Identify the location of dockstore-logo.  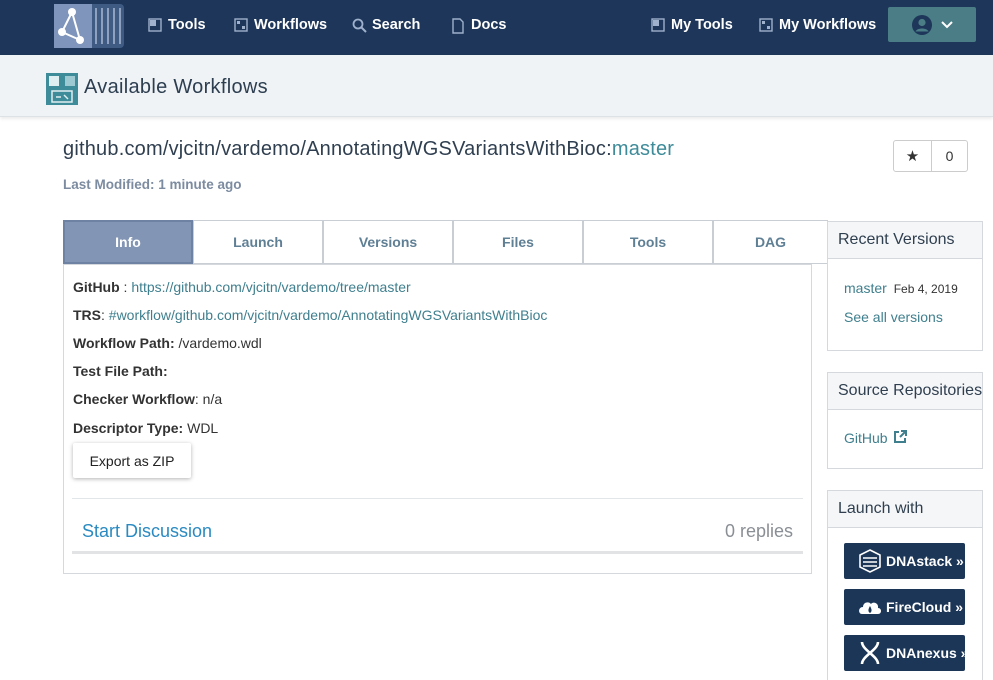
(89, 26).